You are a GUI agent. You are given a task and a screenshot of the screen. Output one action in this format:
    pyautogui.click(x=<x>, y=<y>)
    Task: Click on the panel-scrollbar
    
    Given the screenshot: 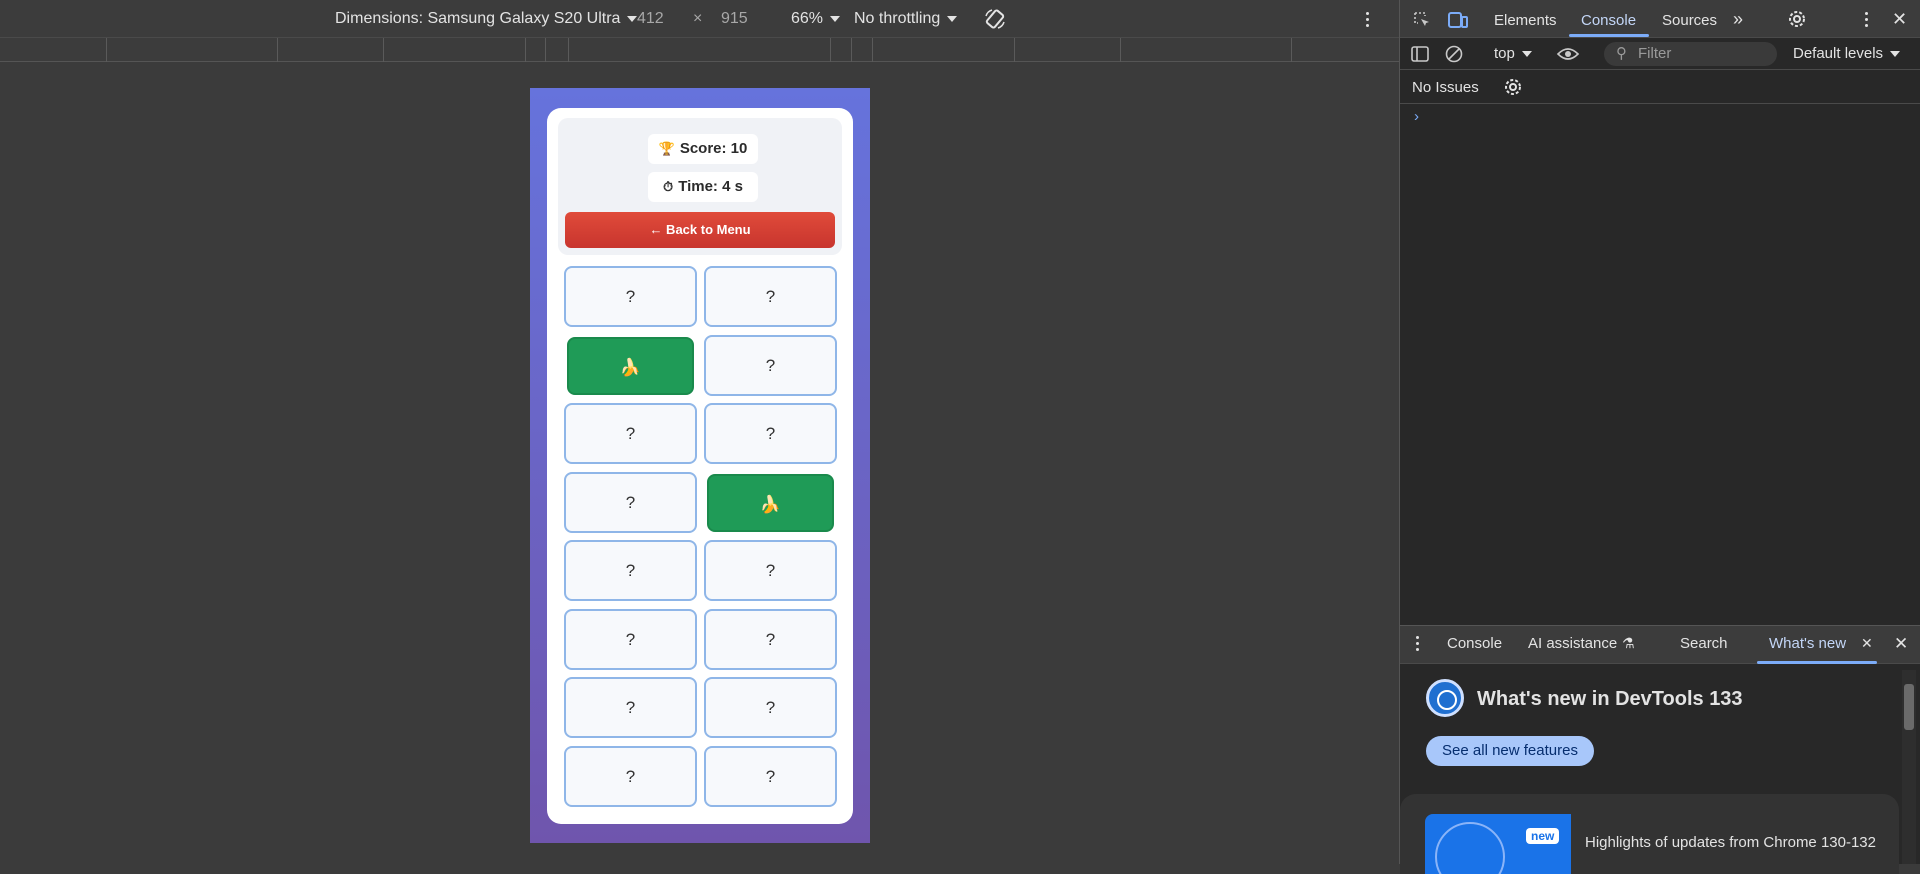 What is the action you would take?
    pyautogui.click(x=1909, y=767)
    